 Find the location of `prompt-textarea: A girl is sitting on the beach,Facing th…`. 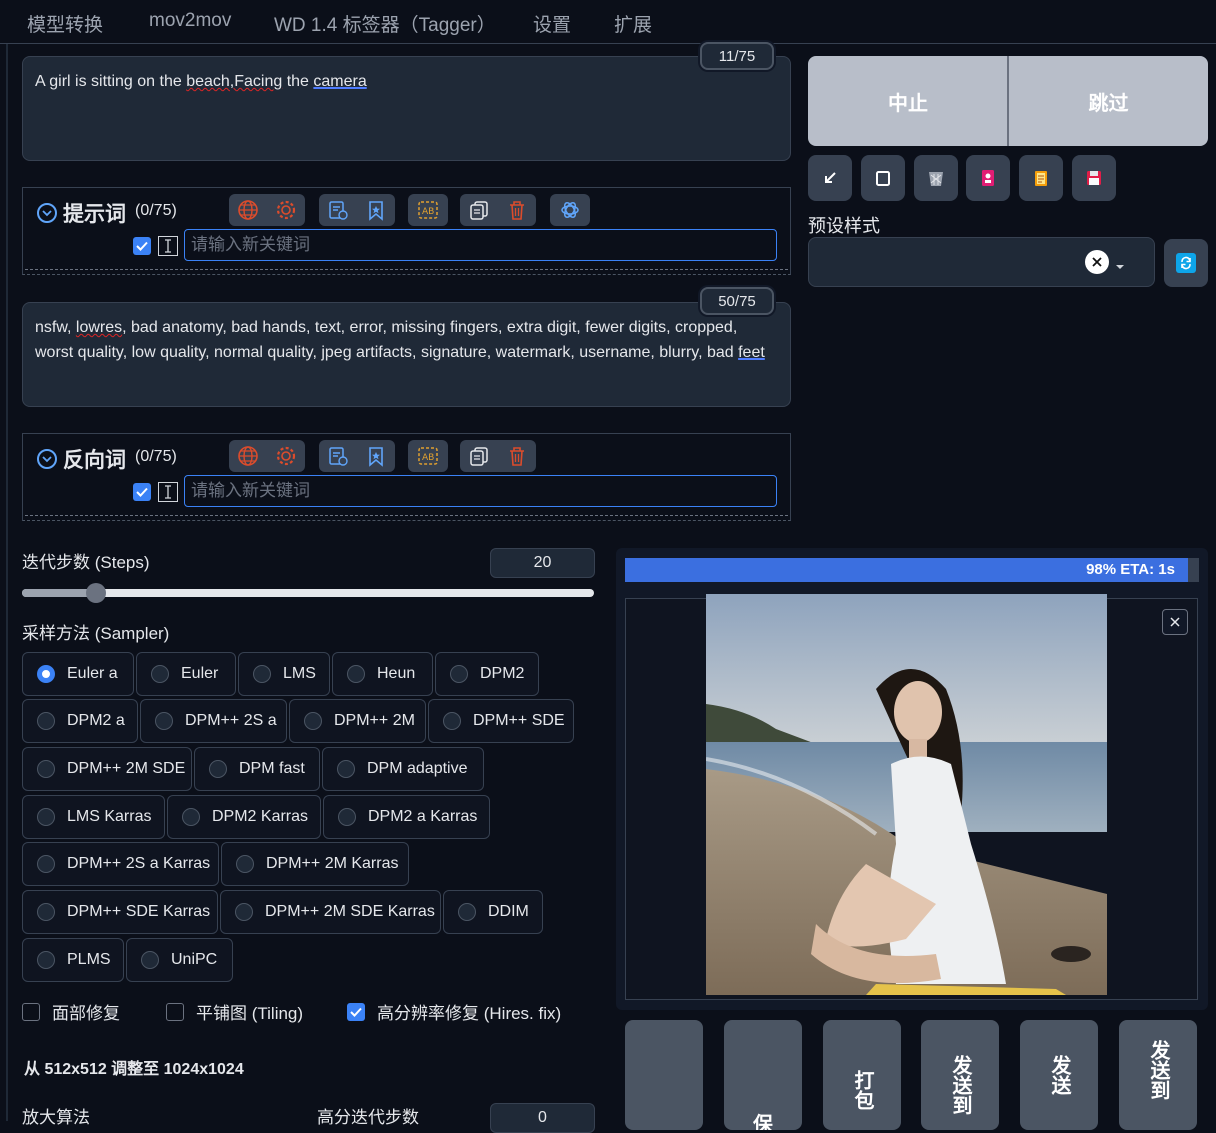

prompt-textarea: A girl is sitting on the beach,Facing th… is located at coordinates (406, 108).